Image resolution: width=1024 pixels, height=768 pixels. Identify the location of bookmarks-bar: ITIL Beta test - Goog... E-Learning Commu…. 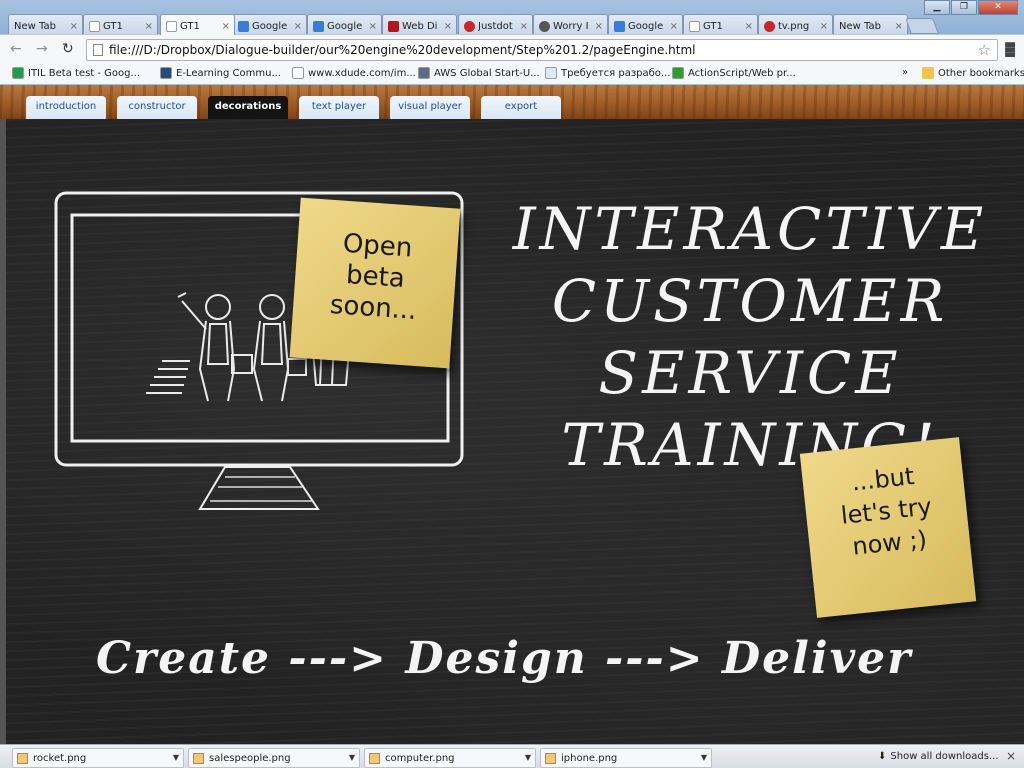
(512, 74).